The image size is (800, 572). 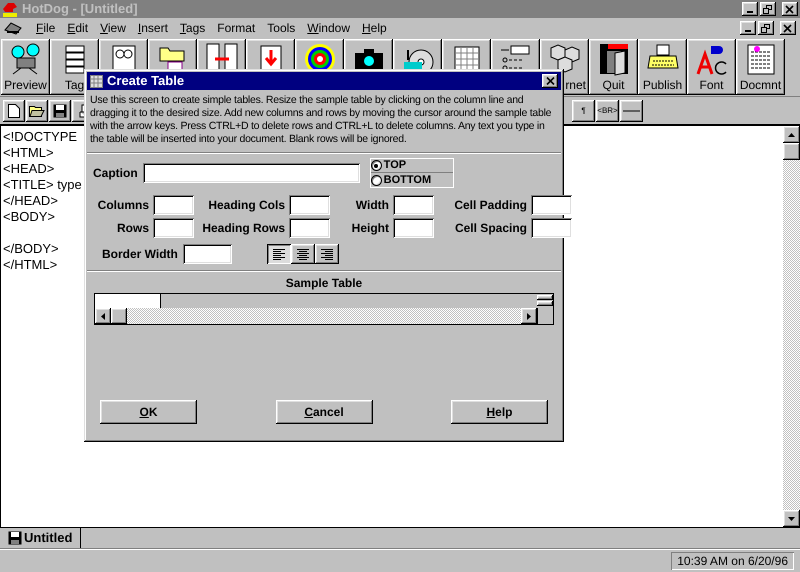 I want to click on menu-item: Format, so click(x=236, y=28).